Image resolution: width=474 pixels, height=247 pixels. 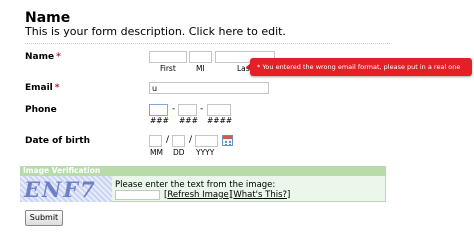 What do you see at coordinates (206, 141) in the screenshot?
I see `dob-year-input` at bounding box center [206, 141].